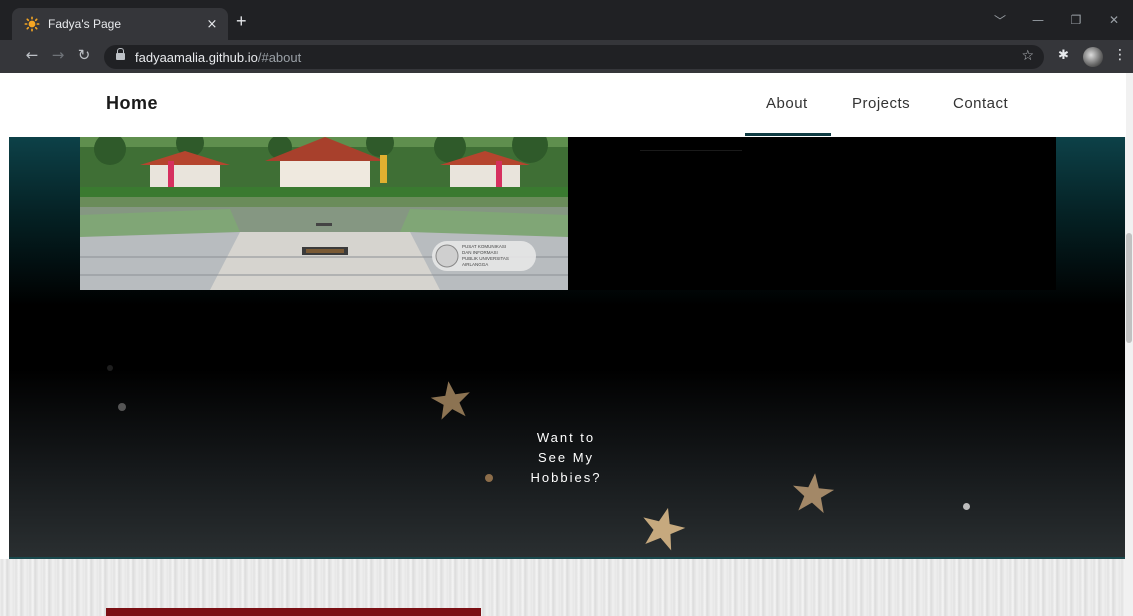 This screenshot has height=616, width=1133. I want to click on restore-icon: ❐, so click(1076, 20).